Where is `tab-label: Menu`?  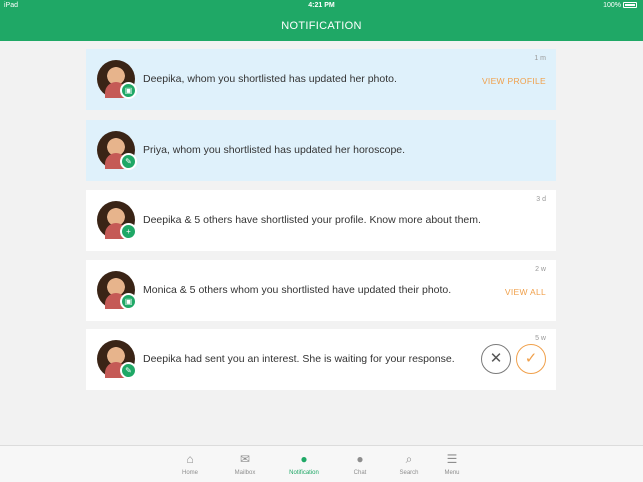 tab-label: Menu is located at coordinates (452, 473).